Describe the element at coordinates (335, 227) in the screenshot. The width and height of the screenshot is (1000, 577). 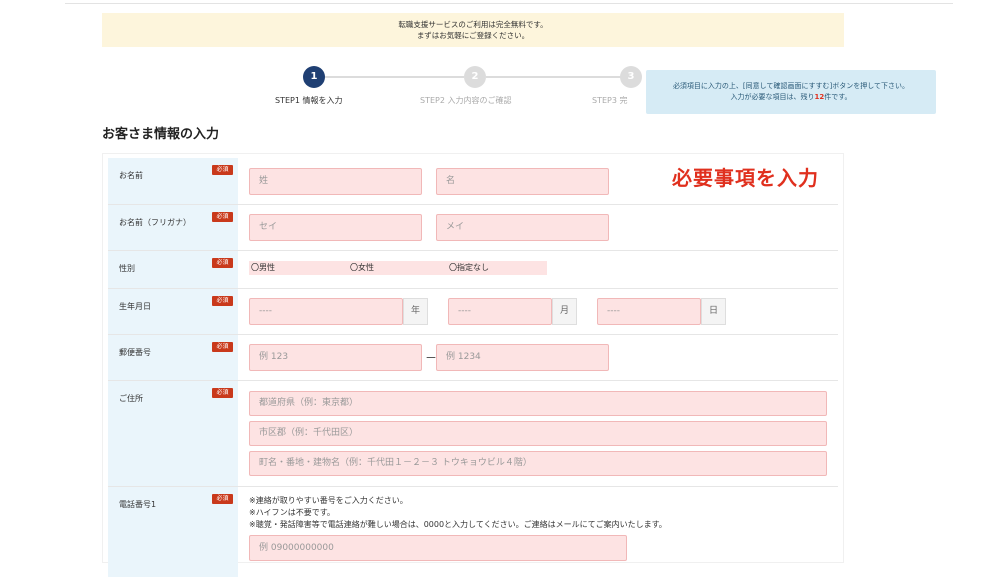
I see `last-name-kana-input: セイ` at that location.